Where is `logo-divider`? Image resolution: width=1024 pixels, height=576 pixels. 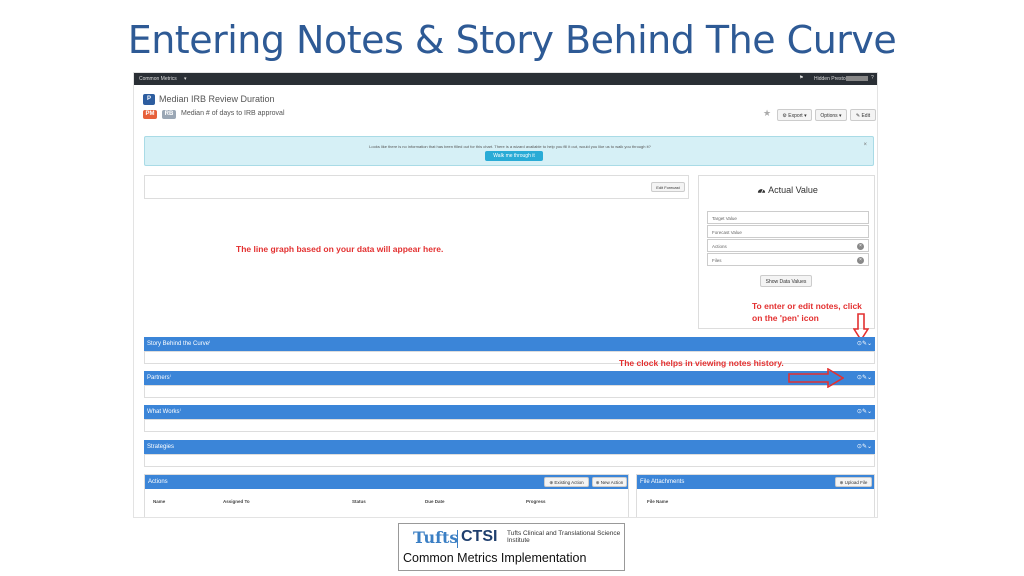
logo-divider is located at coordinates (457, 539).